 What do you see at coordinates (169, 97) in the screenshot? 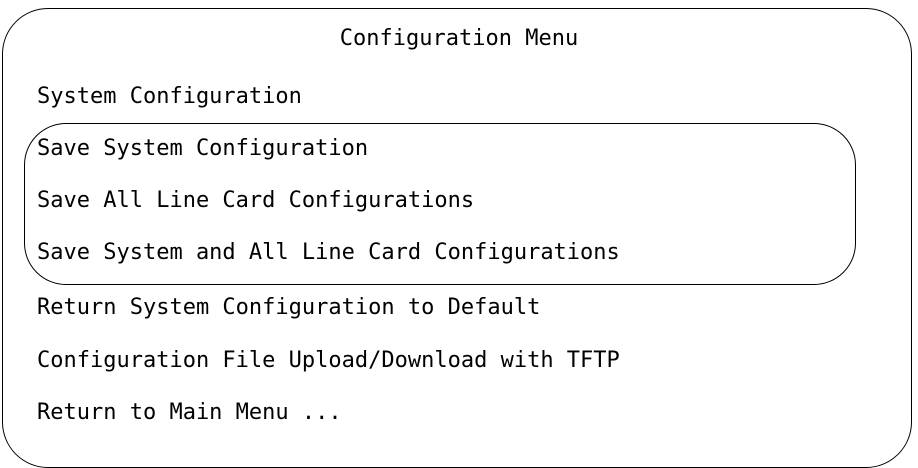
I see `menu-item-system-configuration: System Configuration` at bounding box center [169, 97].